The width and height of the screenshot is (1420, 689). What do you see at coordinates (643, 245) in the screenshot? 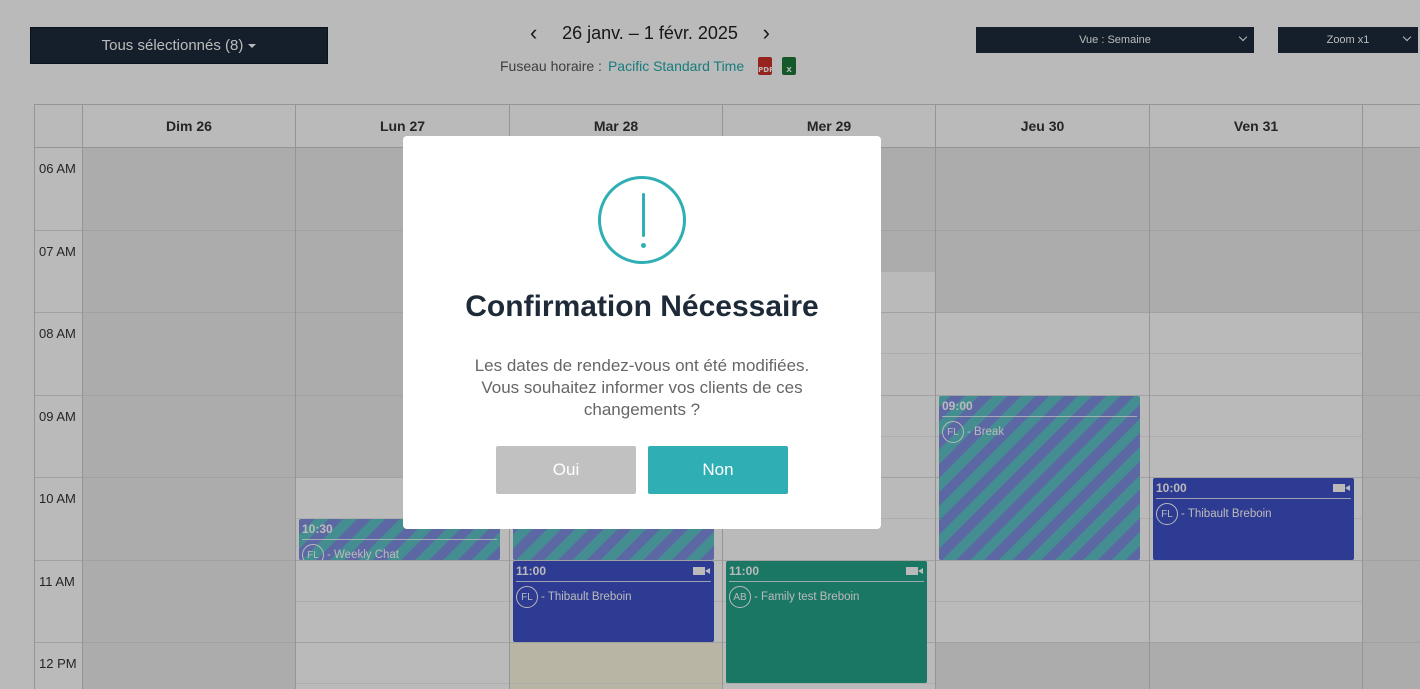
I see `warning-icon-dot` at bounding box center [643, 245].